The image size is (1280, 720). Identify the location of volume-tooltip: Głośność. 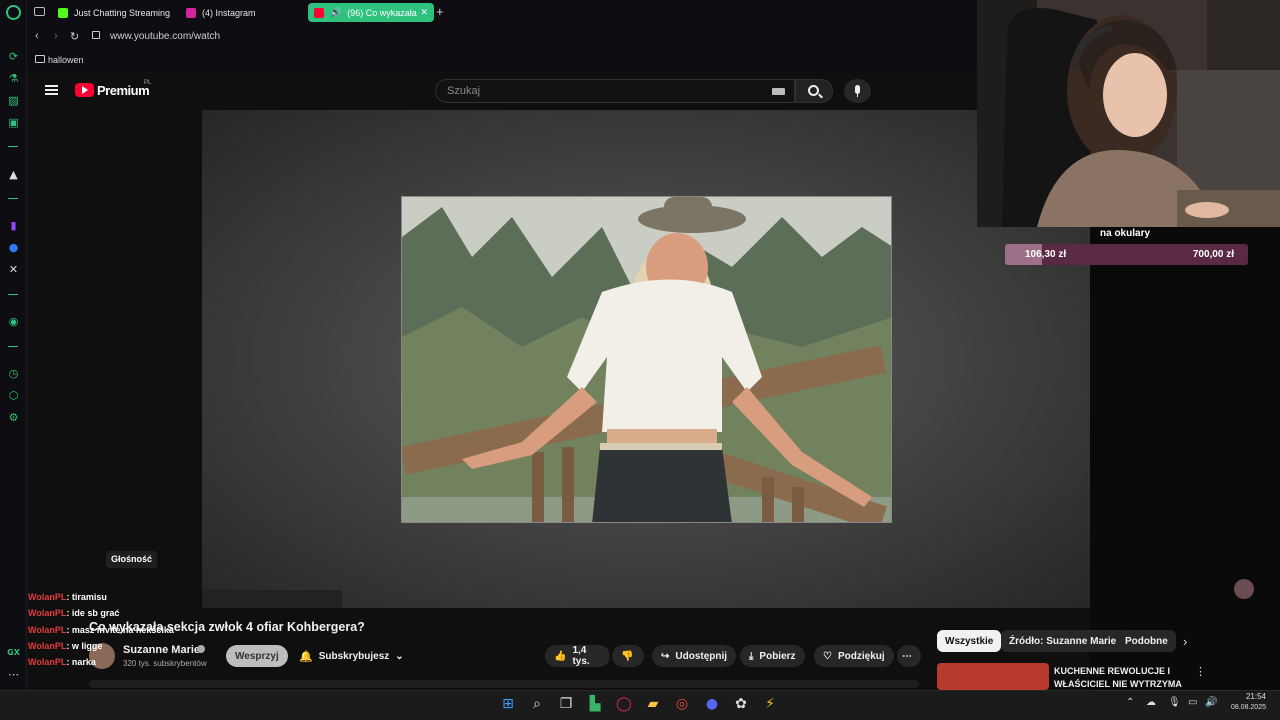
(132, 559).